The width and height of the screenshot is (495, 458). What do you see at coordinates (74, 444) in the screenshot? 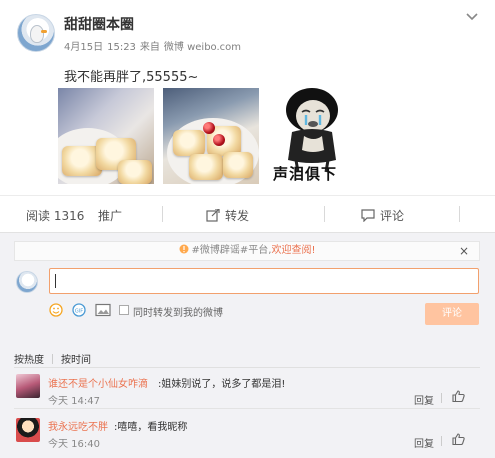
I see `comment-time: 今天 16:40` at bounding box center [74, 444].